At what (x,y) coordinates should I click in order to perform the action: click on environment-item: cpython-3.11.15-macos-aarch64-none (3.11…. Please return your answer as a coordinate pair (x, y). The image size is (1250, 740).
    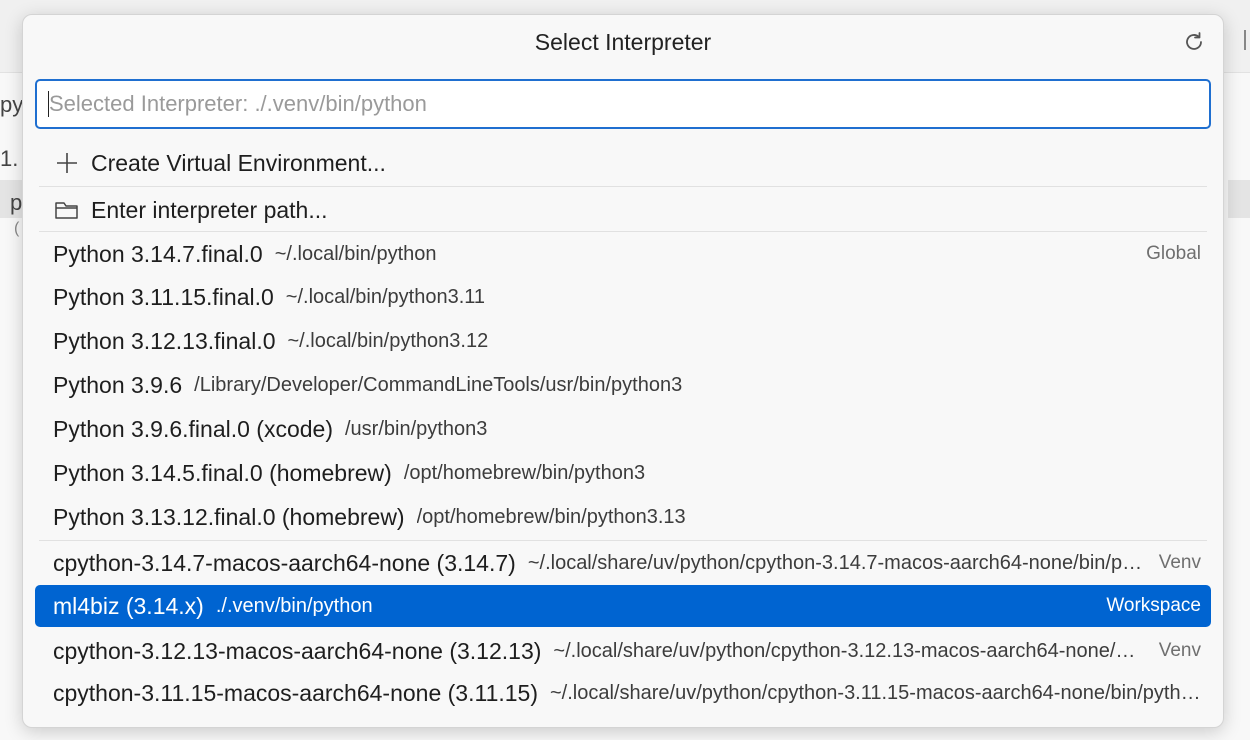
    Looking at the image, I should click on (623, 693).